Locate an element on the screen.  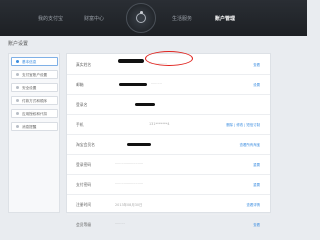
row-label: 支付密码 is located at coordinates (84, 184).